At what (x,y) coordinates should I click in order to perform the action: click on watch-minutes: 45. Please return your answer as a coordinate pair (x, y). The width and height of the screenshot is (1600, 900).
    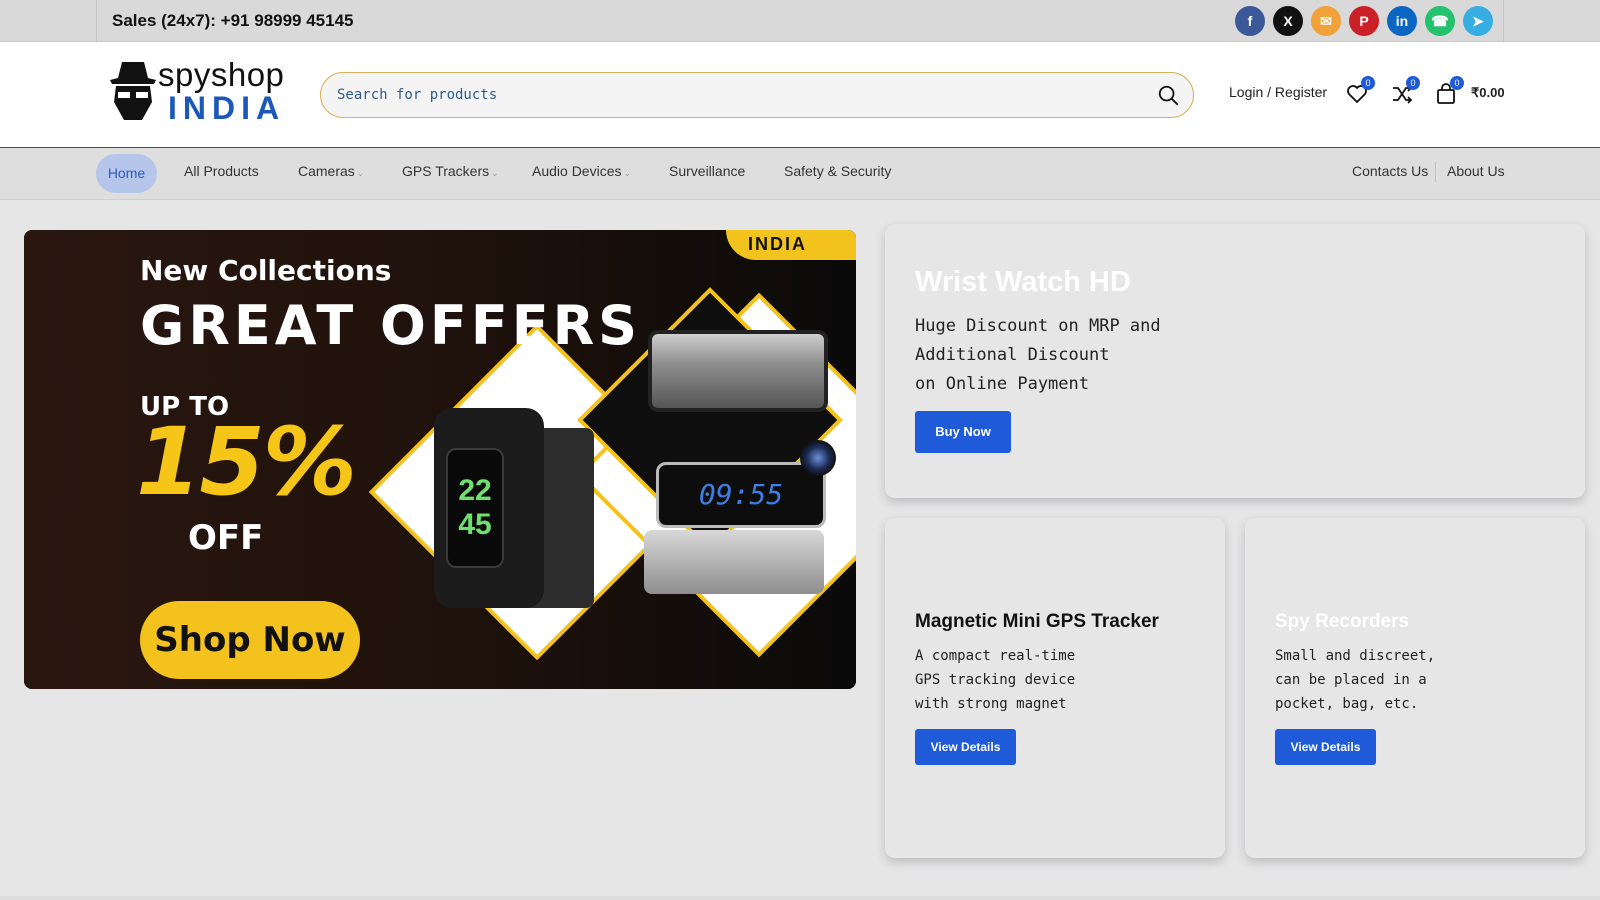
    Looking at the image, I should click on (475, 524).